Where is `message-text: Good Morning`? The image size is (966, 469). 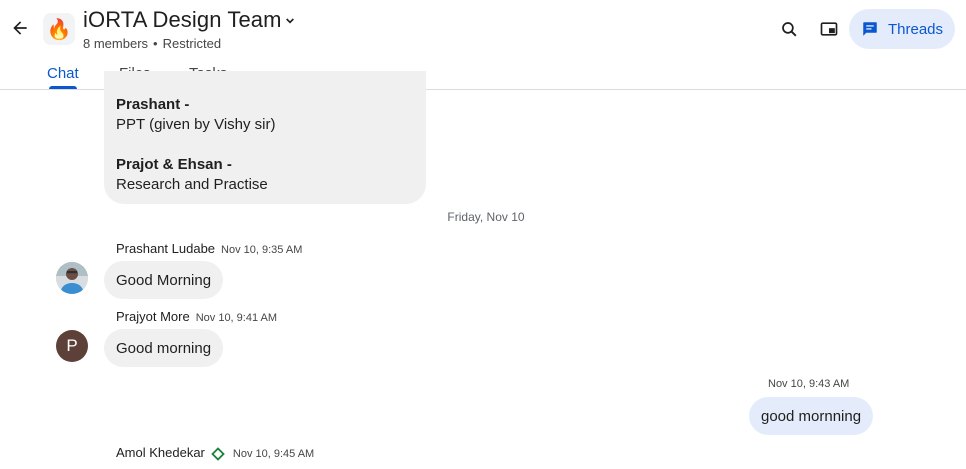 message-text: Good Morning is located at coordinates (164, 280).